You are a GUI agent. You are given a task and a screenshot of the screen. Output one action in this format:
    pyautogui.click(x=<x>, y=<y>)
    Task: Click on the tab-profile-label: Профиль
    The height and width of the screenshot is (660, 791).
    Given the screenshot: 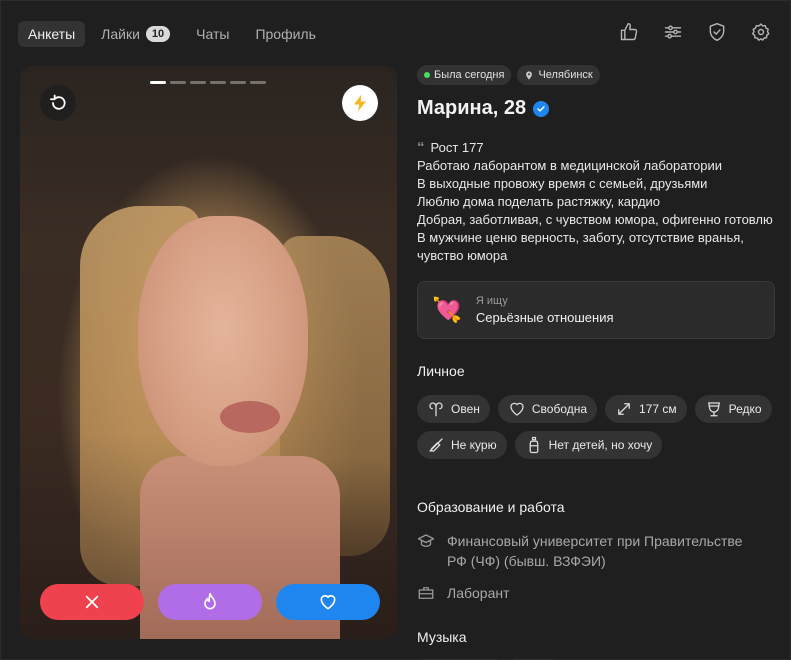 What is the action you would take?
    pyautogui.click(x=285, y=34)
    